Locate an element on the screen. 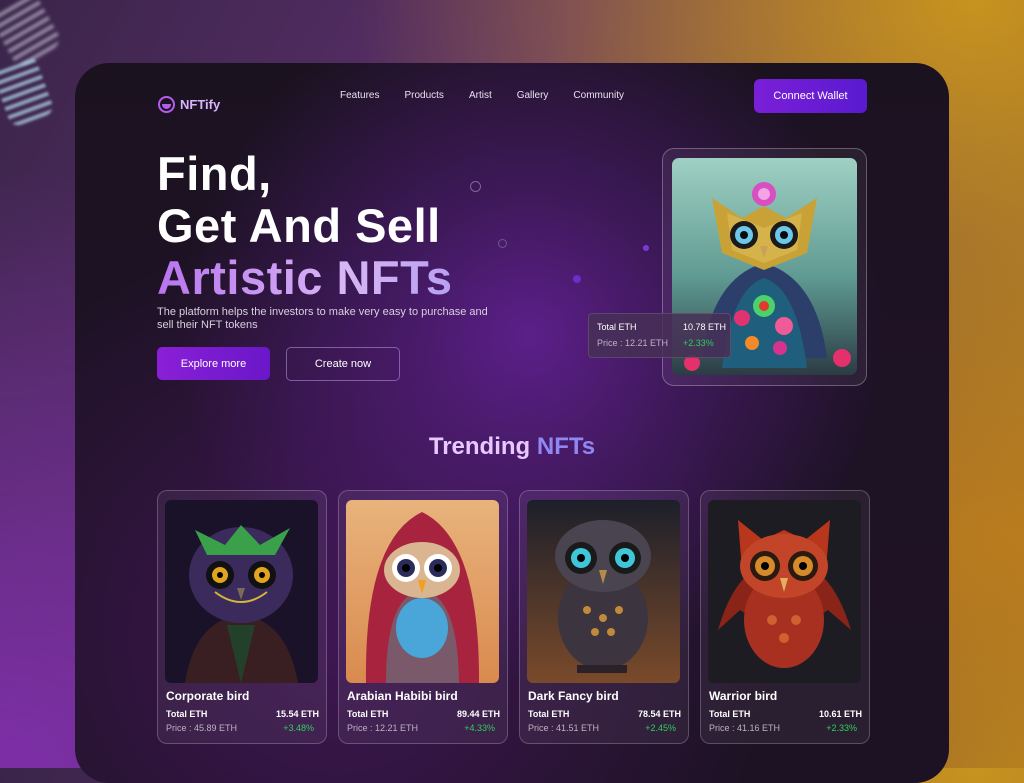  explore-more-button: Explore more is located at coordinates (213, 363).